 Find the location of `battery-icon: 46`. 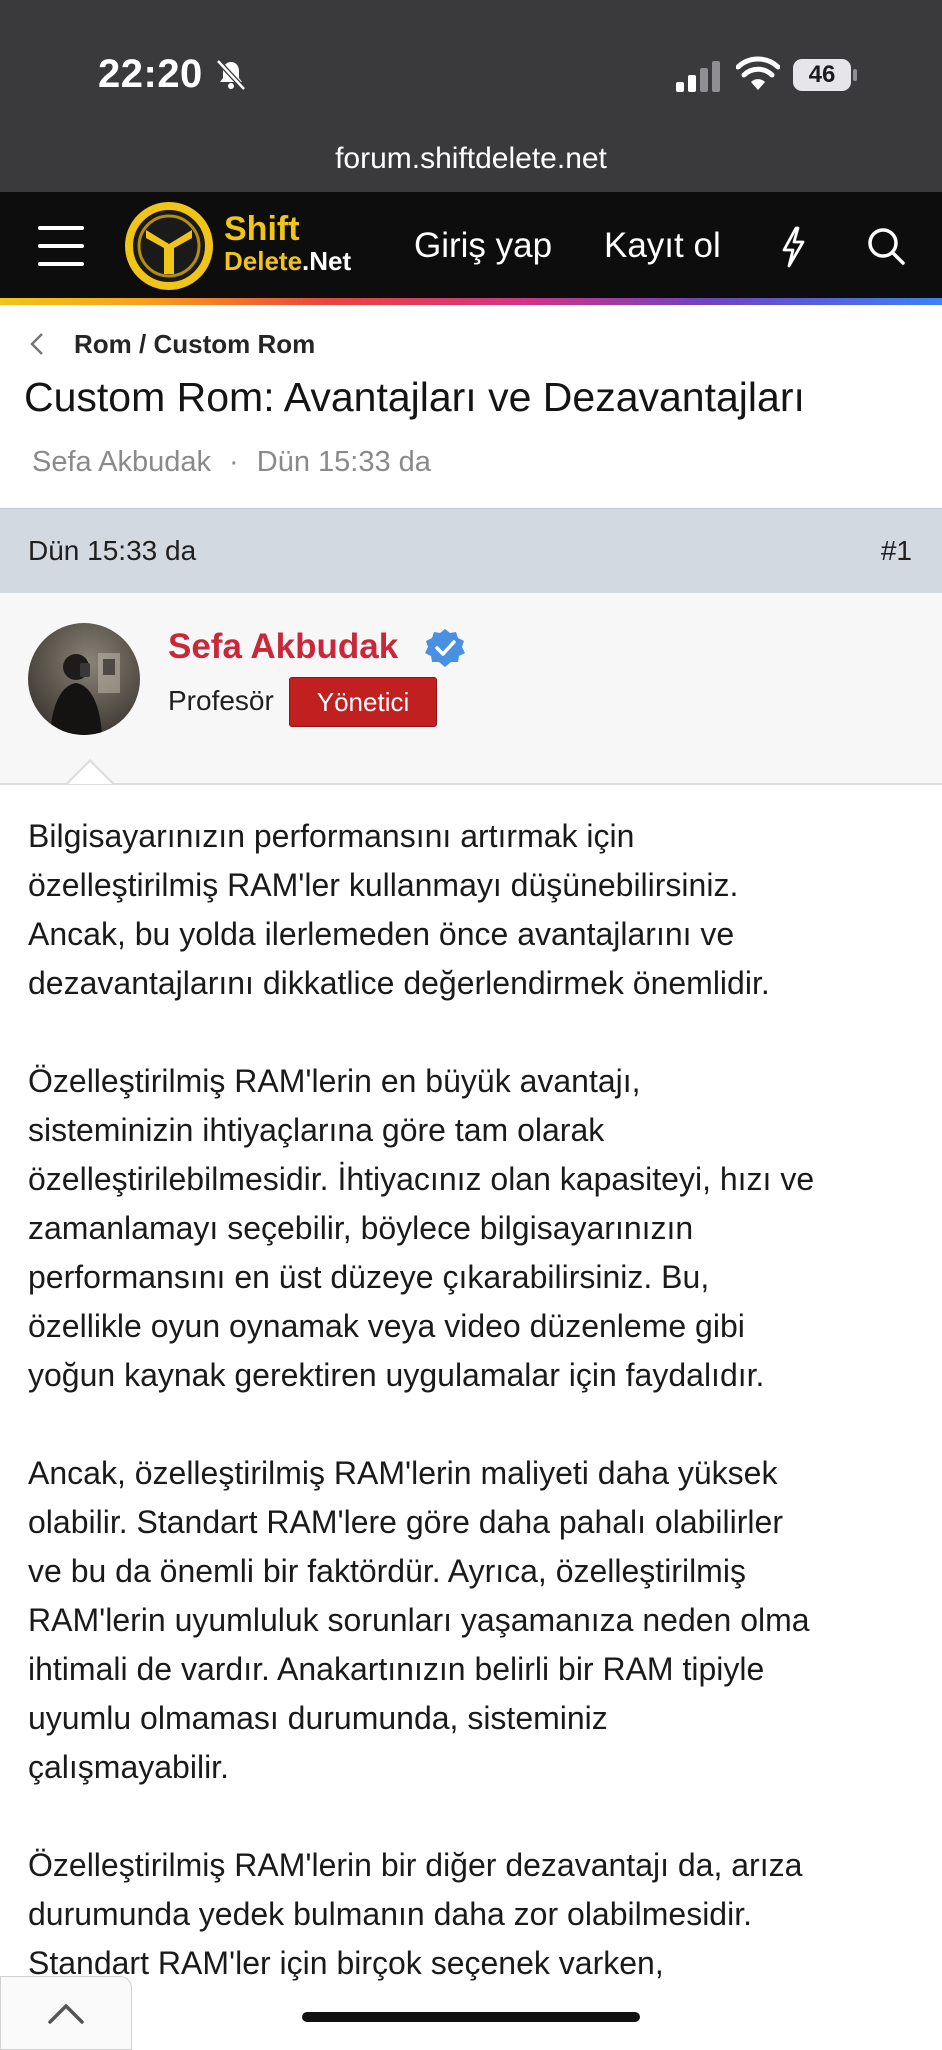

battery-icon: 46 is located at coordinates (825, 75).